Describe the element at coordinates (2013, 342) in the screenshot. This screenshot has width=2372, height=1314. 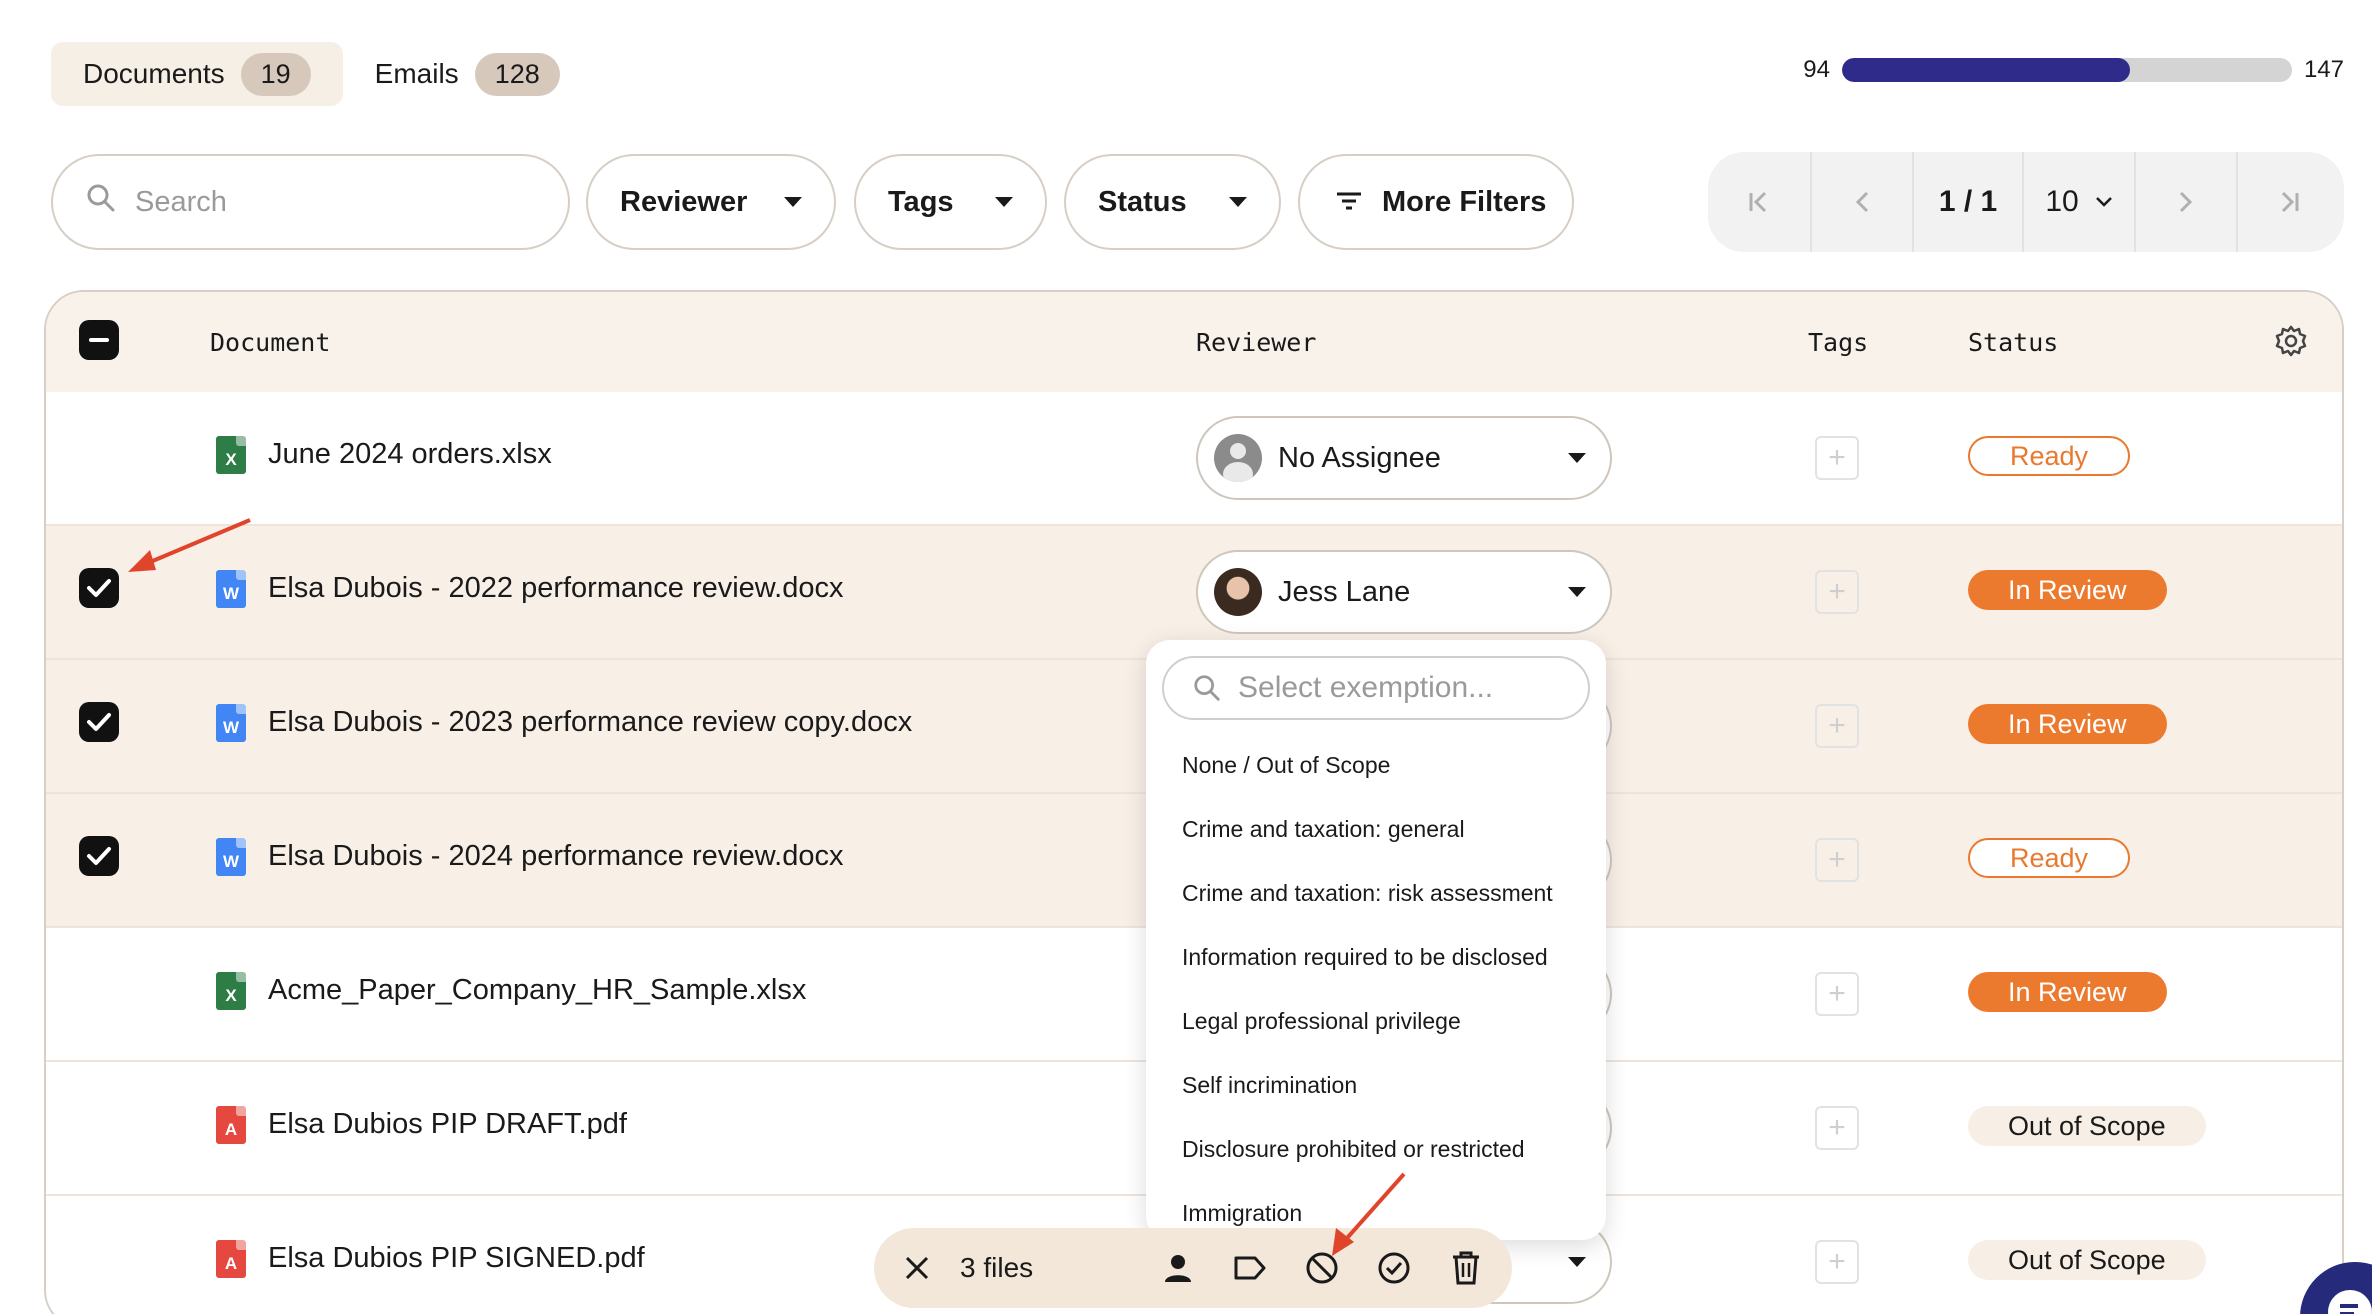
I see `header-status: Status` at that location.